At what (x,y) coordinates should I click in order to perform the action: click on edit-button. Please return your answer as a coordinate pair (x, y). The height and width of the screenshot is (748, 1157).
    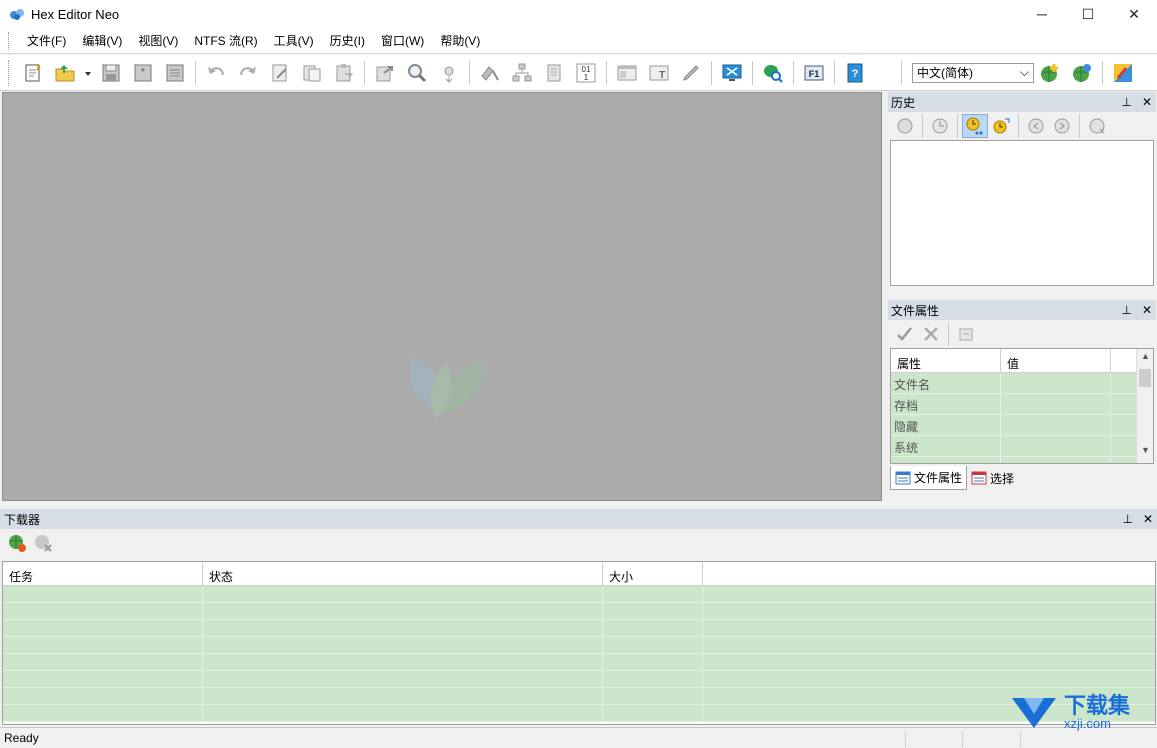
    Looking at the image, I should click on (280, 73).